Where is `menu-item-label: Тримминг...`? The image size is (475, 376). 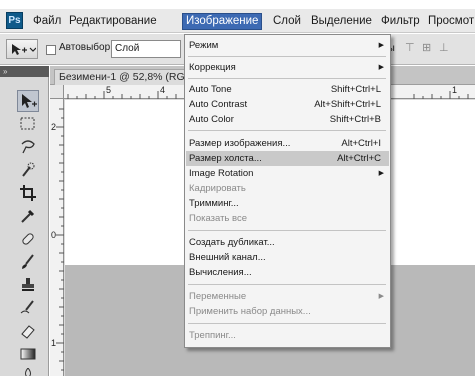 menu-item-label: Тримминг... is located at coordinates (214, 203).